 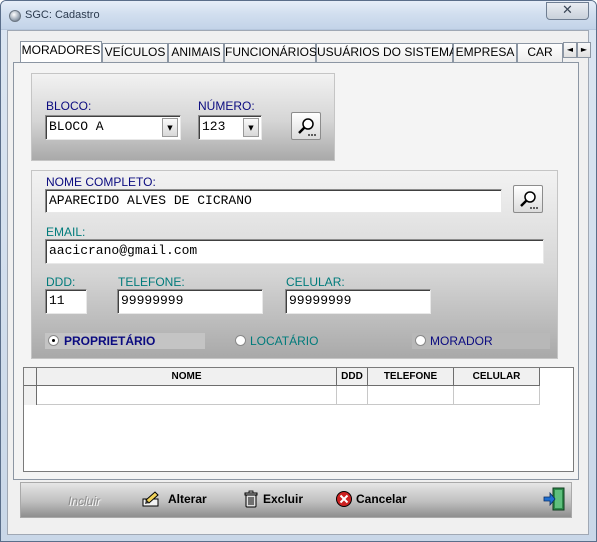 I want to click on row-indicator, so click(x=30, y=395).